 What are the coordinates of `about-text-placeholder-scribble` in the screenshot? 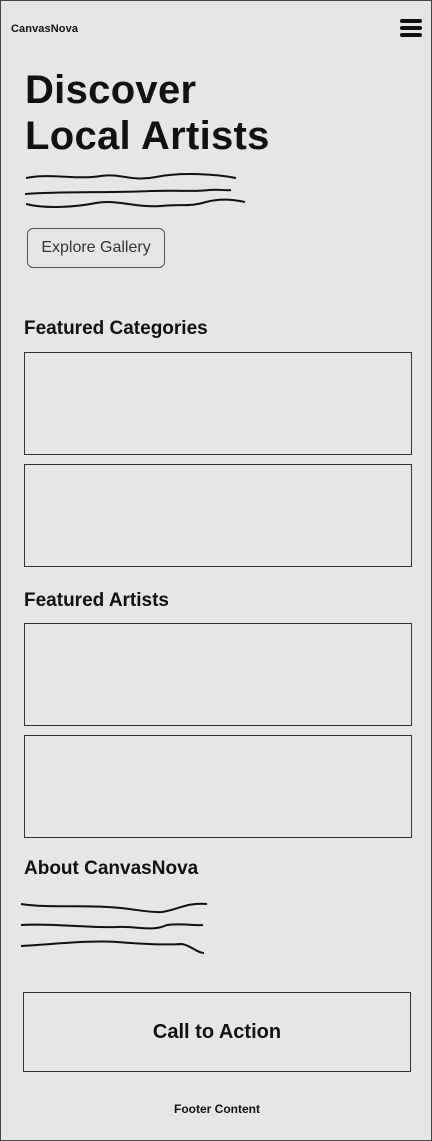 It's located at (114, 928).